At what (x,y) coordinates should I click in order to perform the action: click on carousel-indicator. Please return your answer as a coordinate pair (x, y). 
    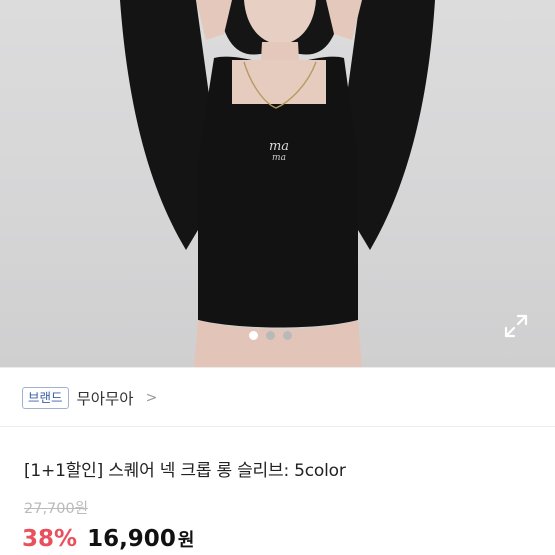
    Looking at the image, I should click on (270, 335).